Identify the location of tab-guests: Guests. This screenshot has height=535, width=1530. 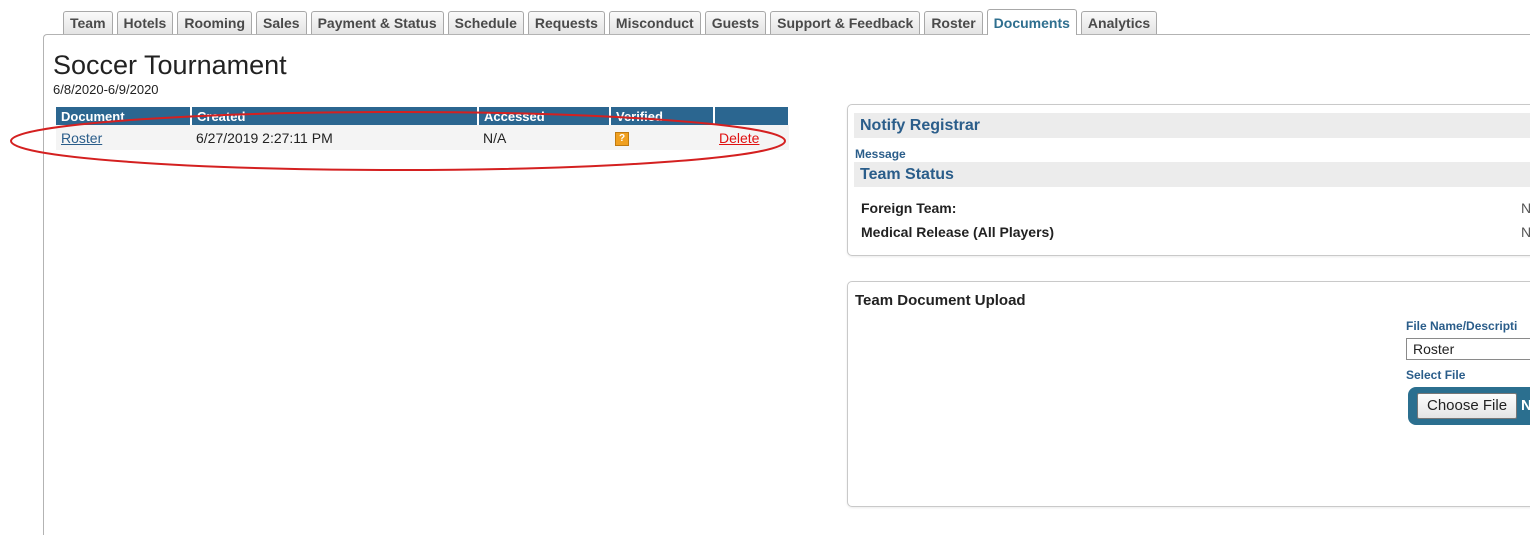
(735, 23).